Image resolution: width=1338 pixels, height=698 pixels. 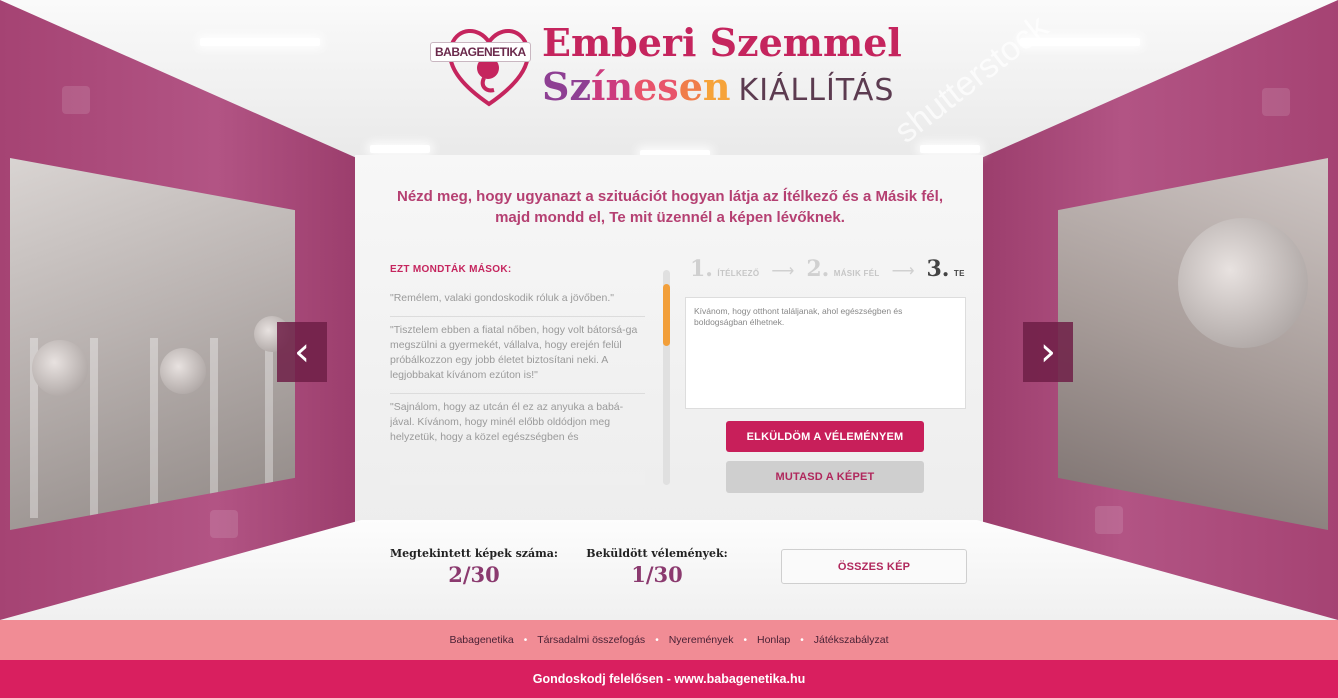 I want to click on opinions-scrollbar-thumb, so click(x=666, y=315).